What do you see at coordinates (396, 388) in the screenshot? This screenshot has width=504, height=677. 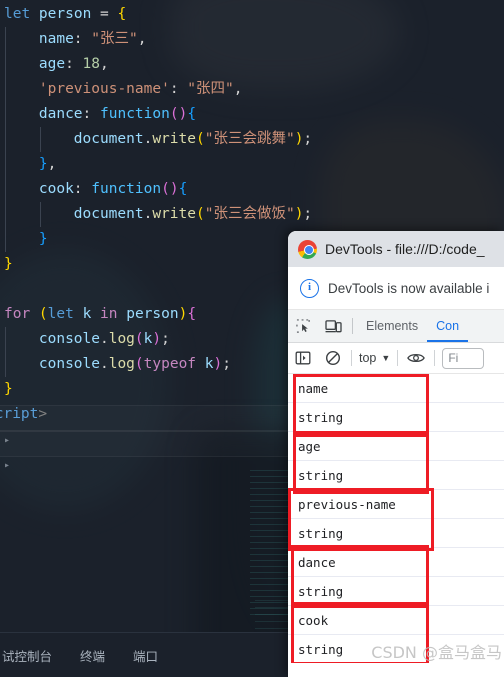 I see `console-log-row: name` at bounding box center [396, 388].